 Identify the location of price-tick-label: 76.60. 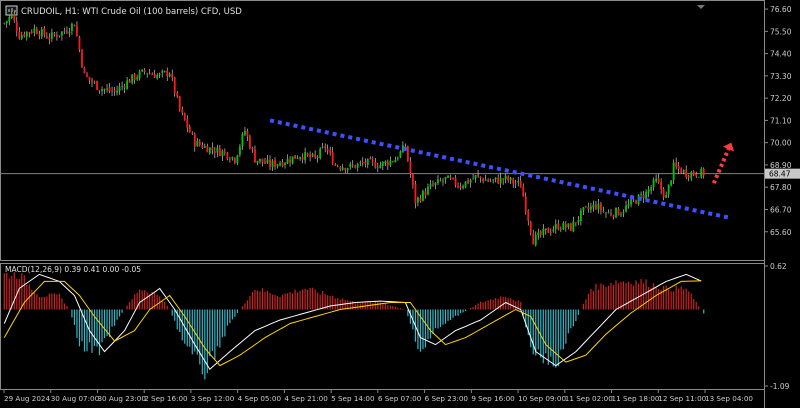
(781, 9).